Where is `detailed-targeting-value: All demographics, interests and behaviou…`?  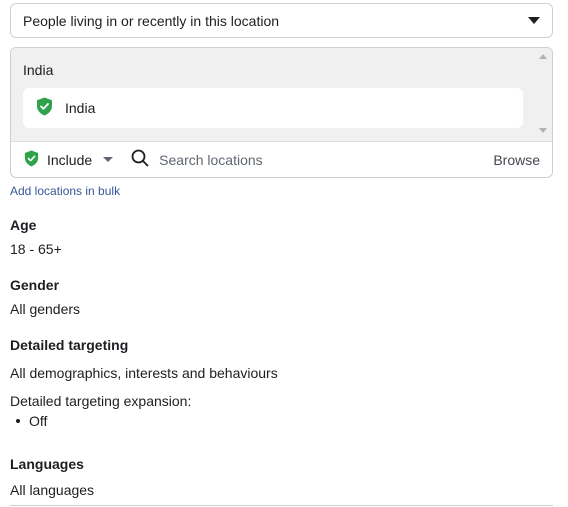 detailed-targeting-value: All demographics, interests and behaviou… is located at coordinates (144, 373).